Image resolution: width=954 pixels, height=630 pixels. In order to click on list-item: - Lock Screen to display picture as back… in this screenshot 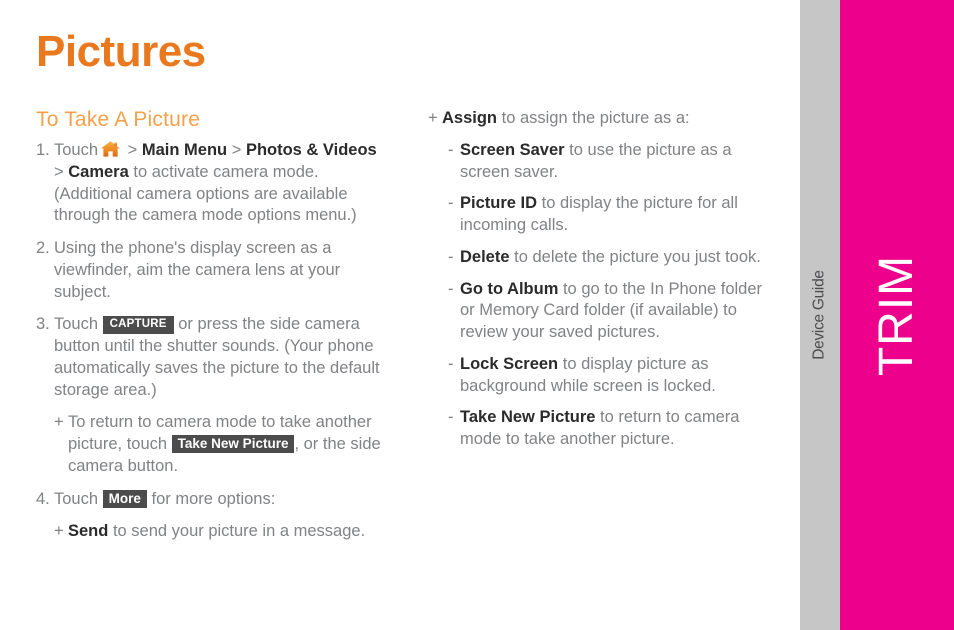, I will do `click(602, 376)`.